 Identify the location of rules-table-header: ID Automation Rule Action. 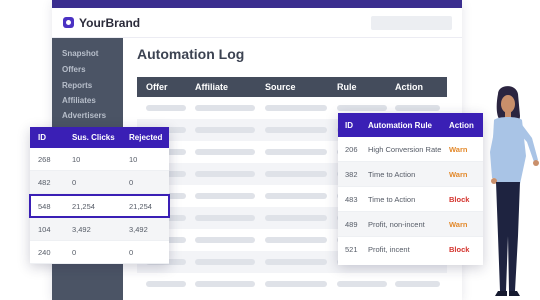
(410, 125).